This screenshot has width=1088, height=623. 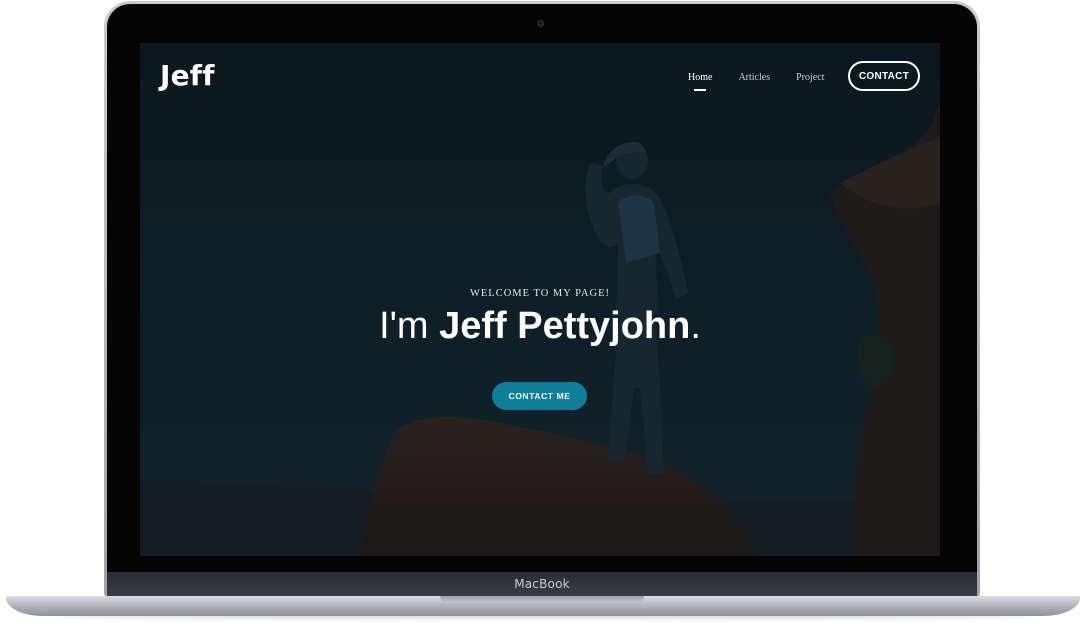 I want to click on laptop-base-notch, so click(x=542, y=599).